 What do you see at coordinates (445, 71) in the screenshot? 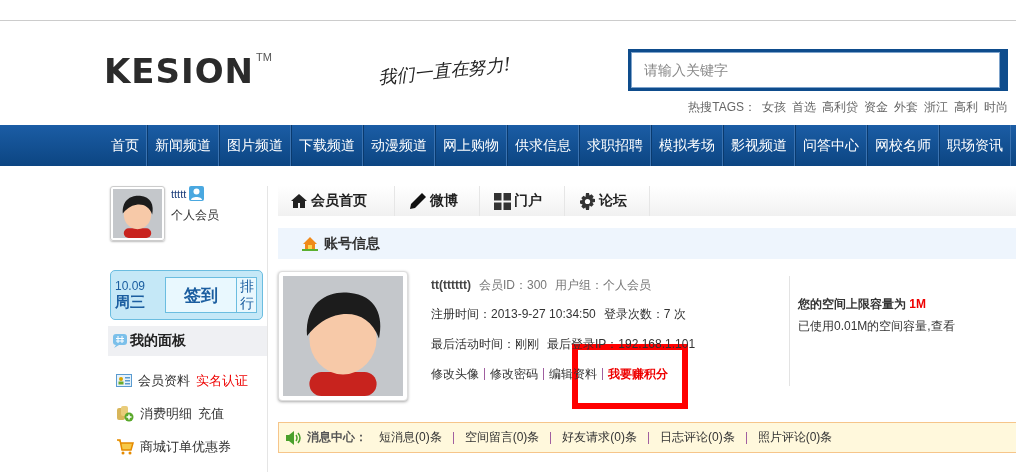
I see `slogan: 我们一直在努力!` at bounding box center [445, 71].